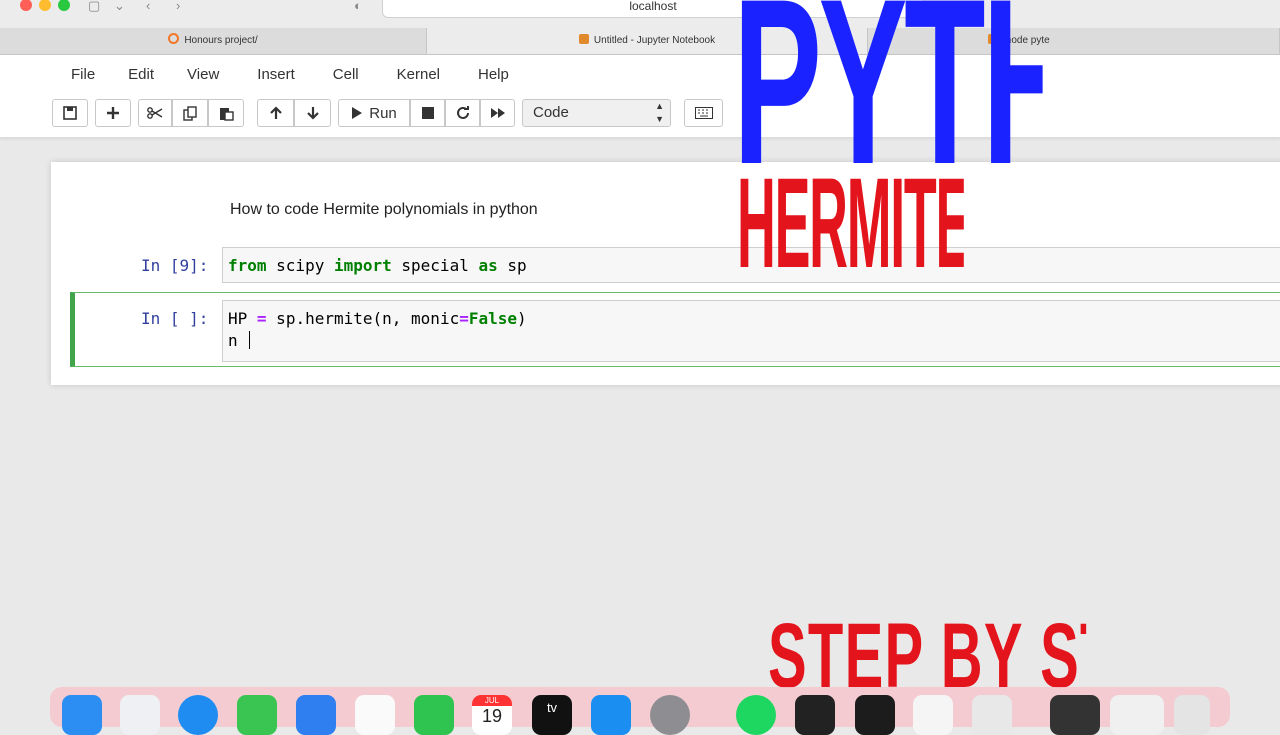 This screenshot has width=1280, height=735. I want to click on fast-forward-icon, so click(497, 113).